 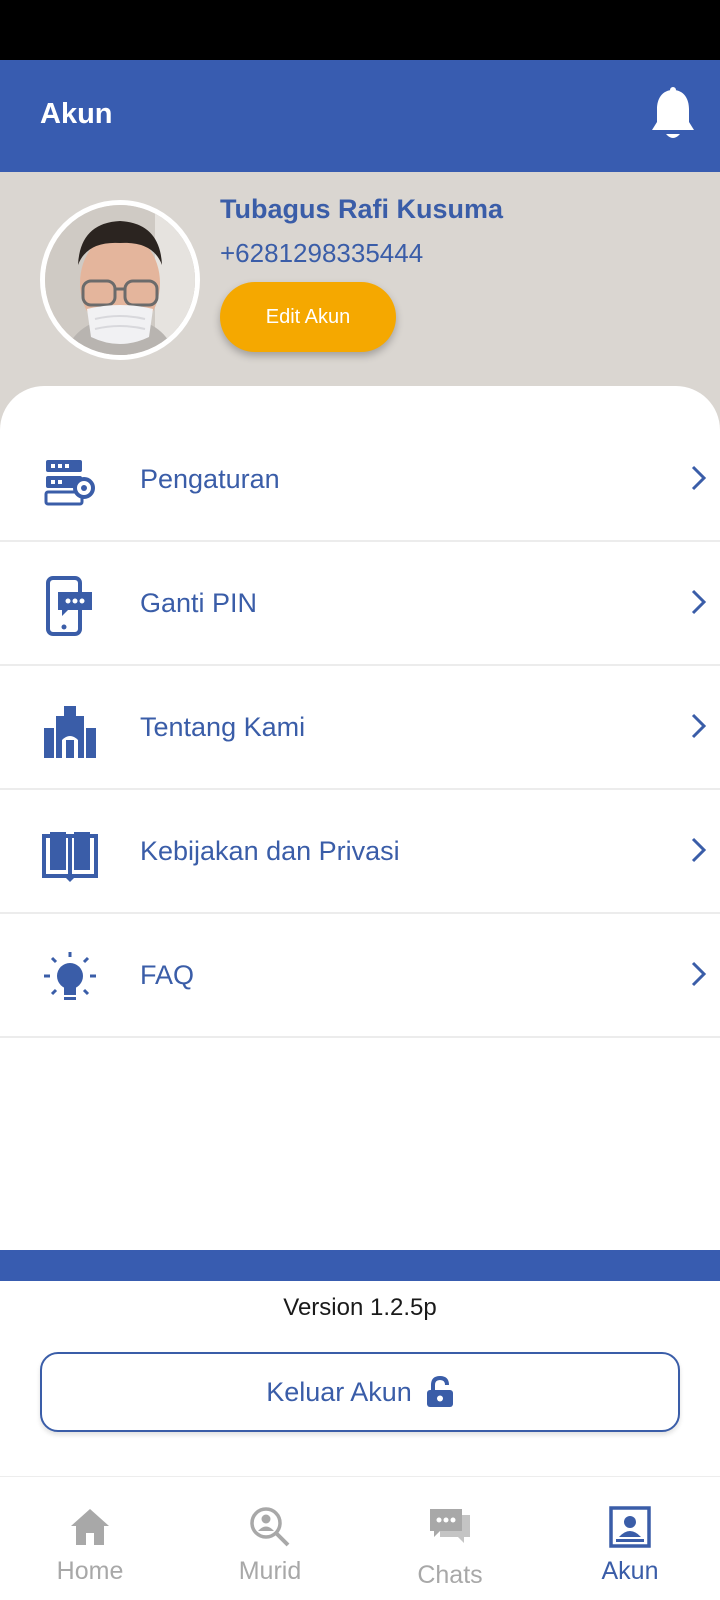 What do you see at coordinates (360, 116) in the screenshot?
I see `app-header: Akun` at bounding box center [360, 116].